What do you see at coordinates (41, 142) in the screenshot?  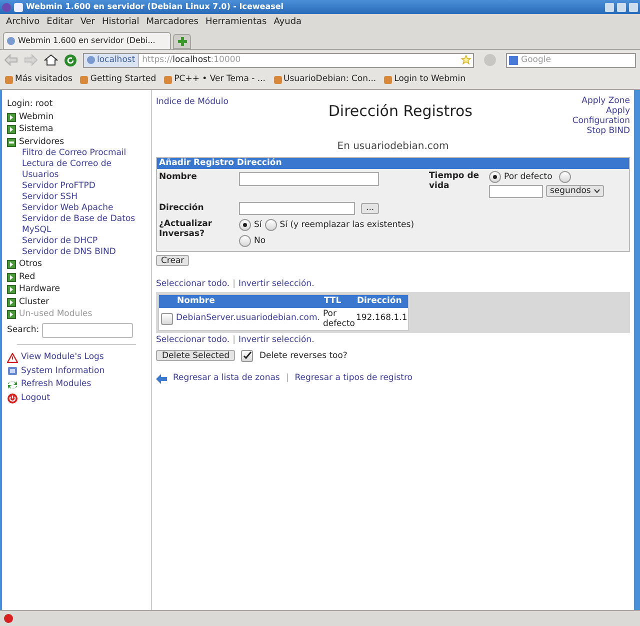 I see `category-link: Servidores` at bounding box center [41, 142].